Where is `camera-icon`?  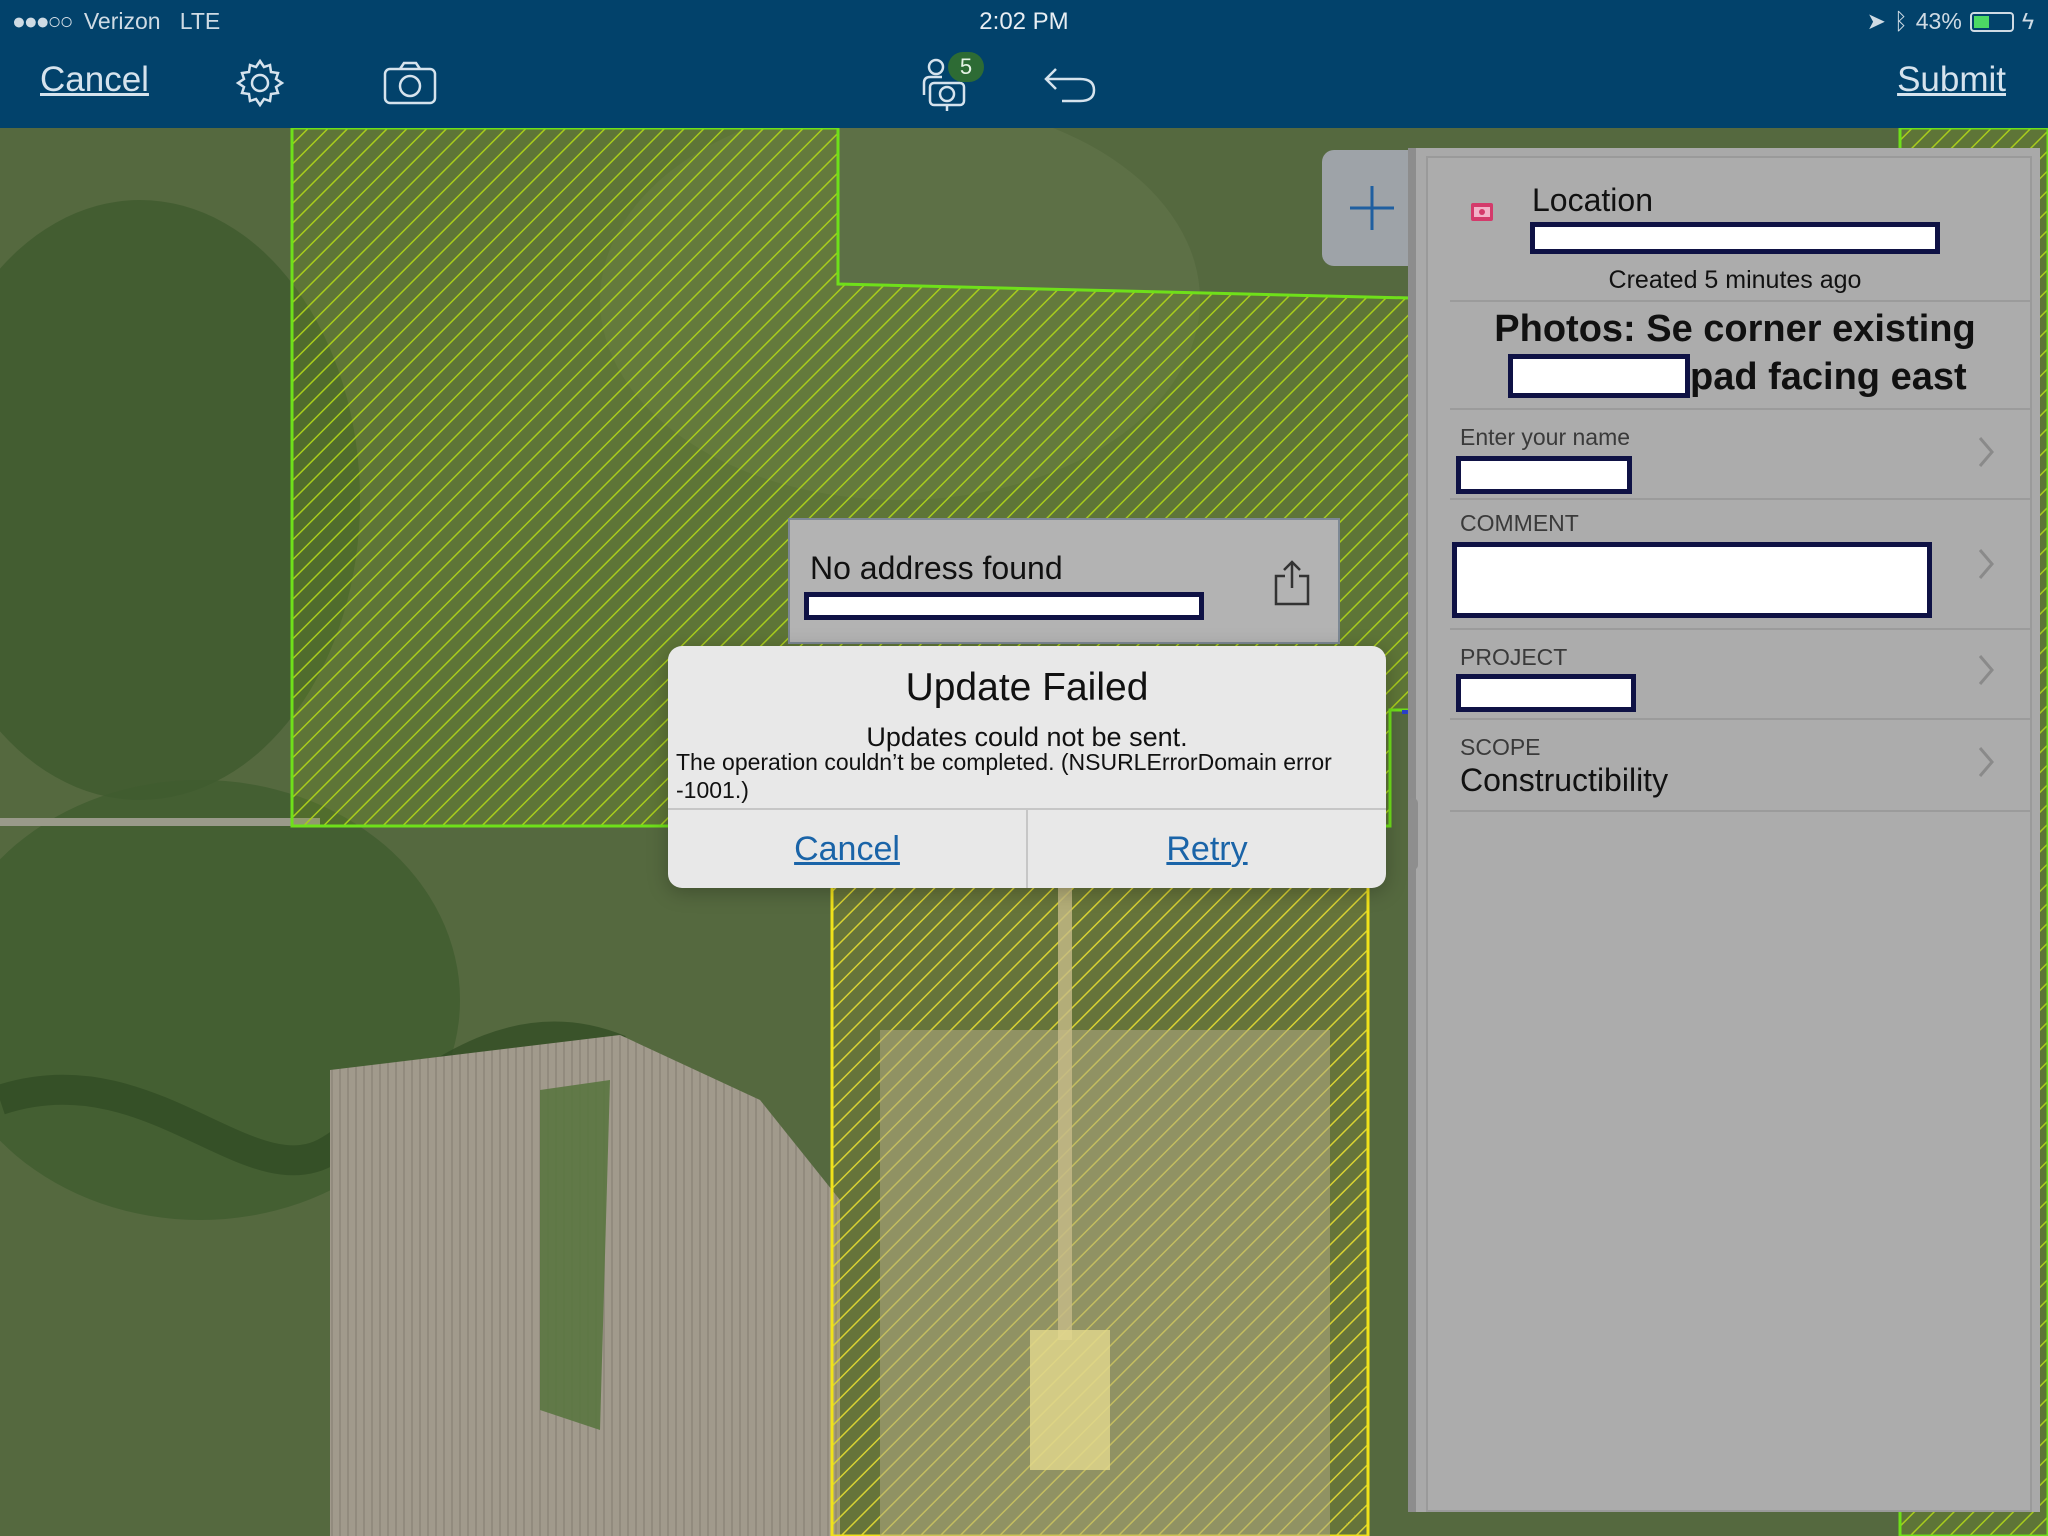
camera-icon is located at coordinates (410, 83).